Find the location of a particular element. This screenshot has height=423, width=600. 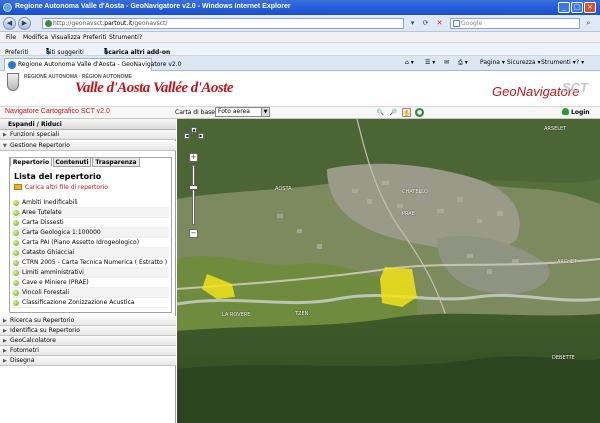

suggested-sites-label: Siti suggeriti is located at coordinates (65, 52).